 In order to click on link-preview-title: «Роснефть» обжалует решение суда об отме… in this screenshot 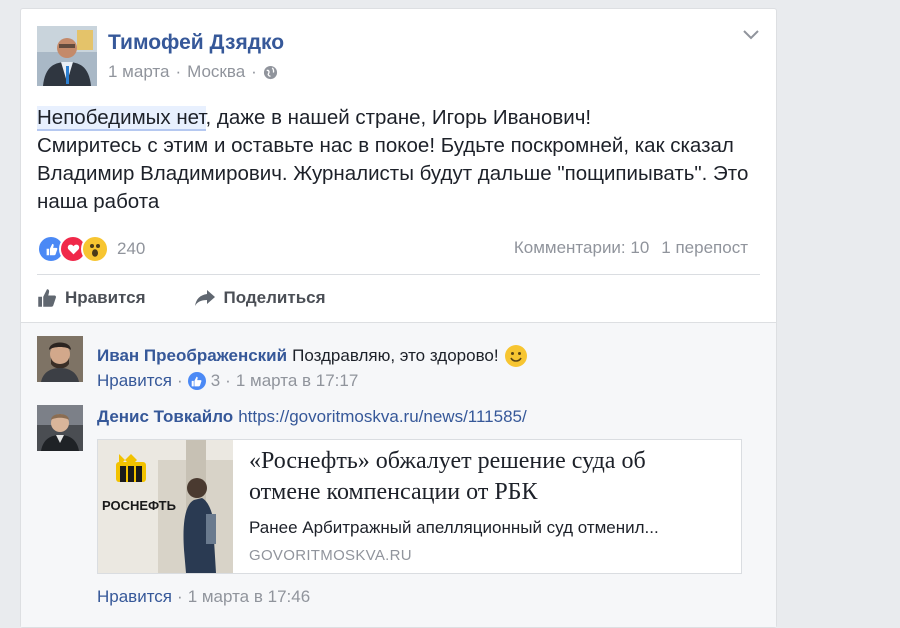, I will do `click(484, 477)`.